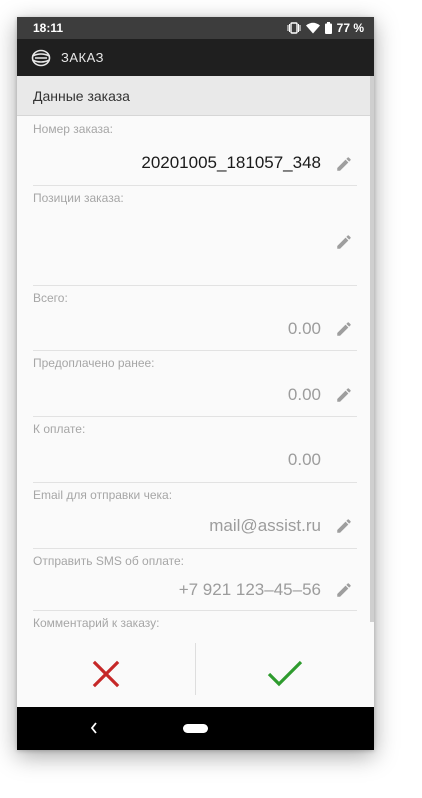  Describe the element at coordinates (59, 429) in the screenshot. I see `field-label: К оплате:` at that location.